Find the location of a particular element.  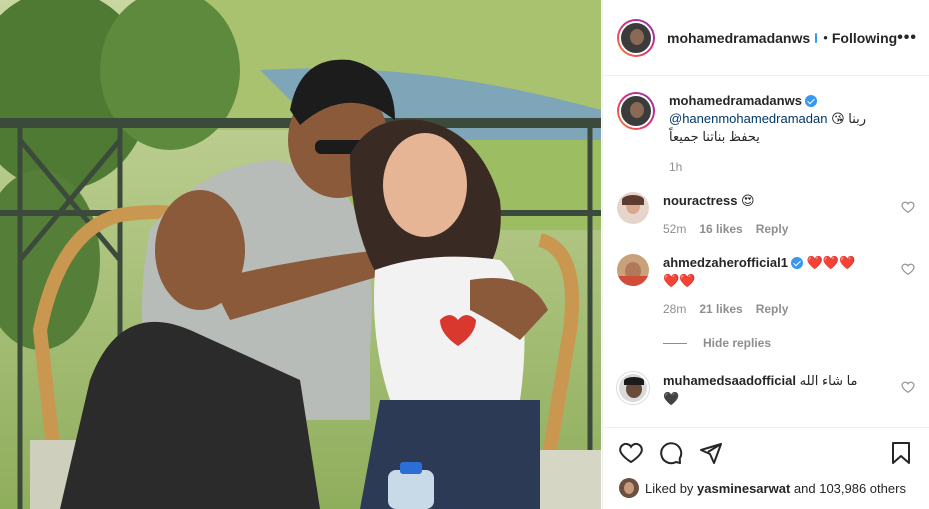

divider-line is located at coordinates (675, 343).